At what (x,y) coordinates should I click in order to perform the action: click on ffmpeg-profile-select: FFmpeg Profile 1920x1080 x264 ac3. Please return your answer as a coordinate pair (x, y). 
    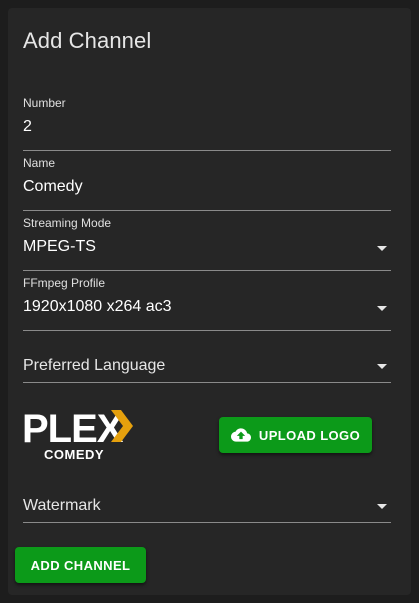
    Looking at the image, I should click on (207, 303).